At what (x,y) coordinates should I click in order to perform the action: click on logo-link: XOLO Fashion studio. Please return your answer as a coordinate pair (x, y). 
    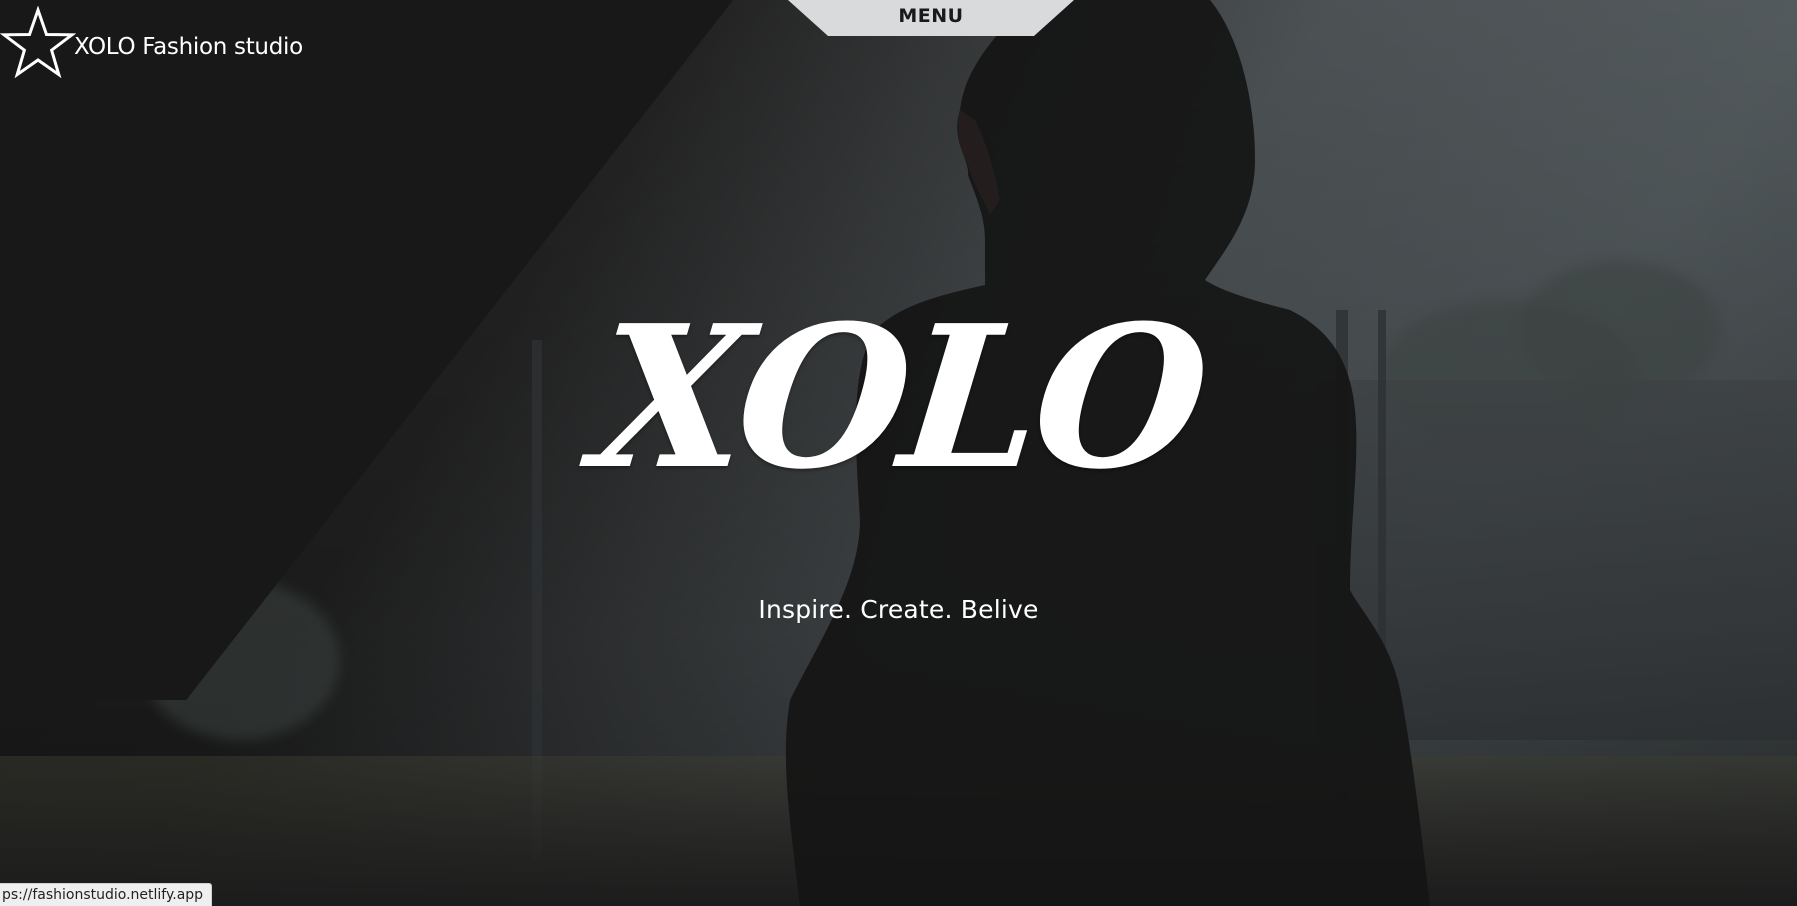
    Looking at the image, I should click on (151, 44).